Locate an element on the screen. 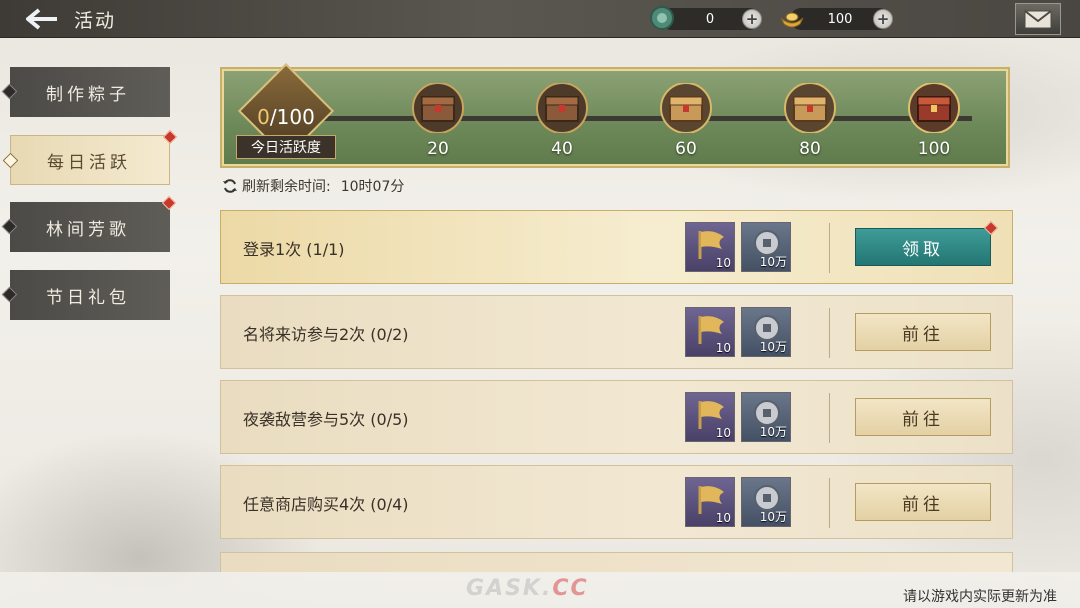 The height and width of the screenshot is (608, 1080). sidebar-item-label: 林间芳歌 is located at coordinates (88, 229).